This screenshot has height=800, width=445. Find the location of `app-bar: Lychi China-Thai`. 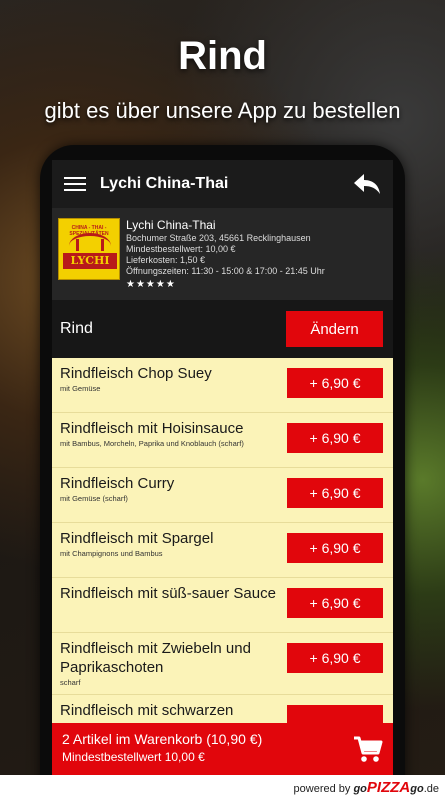

app-bar: Lychi China-Thai is located at coordinates (222, 184).